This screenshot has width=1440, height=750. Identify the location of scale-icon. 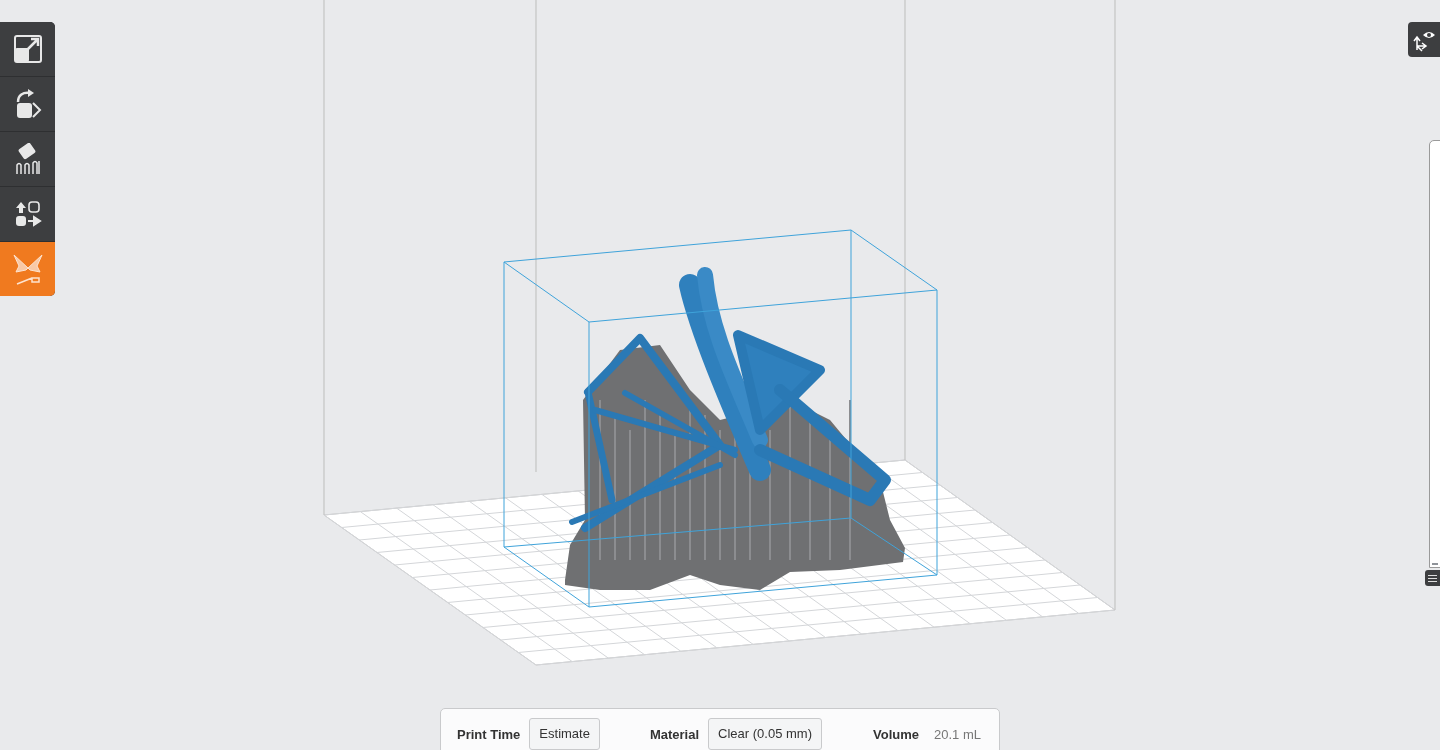
(27, 49).